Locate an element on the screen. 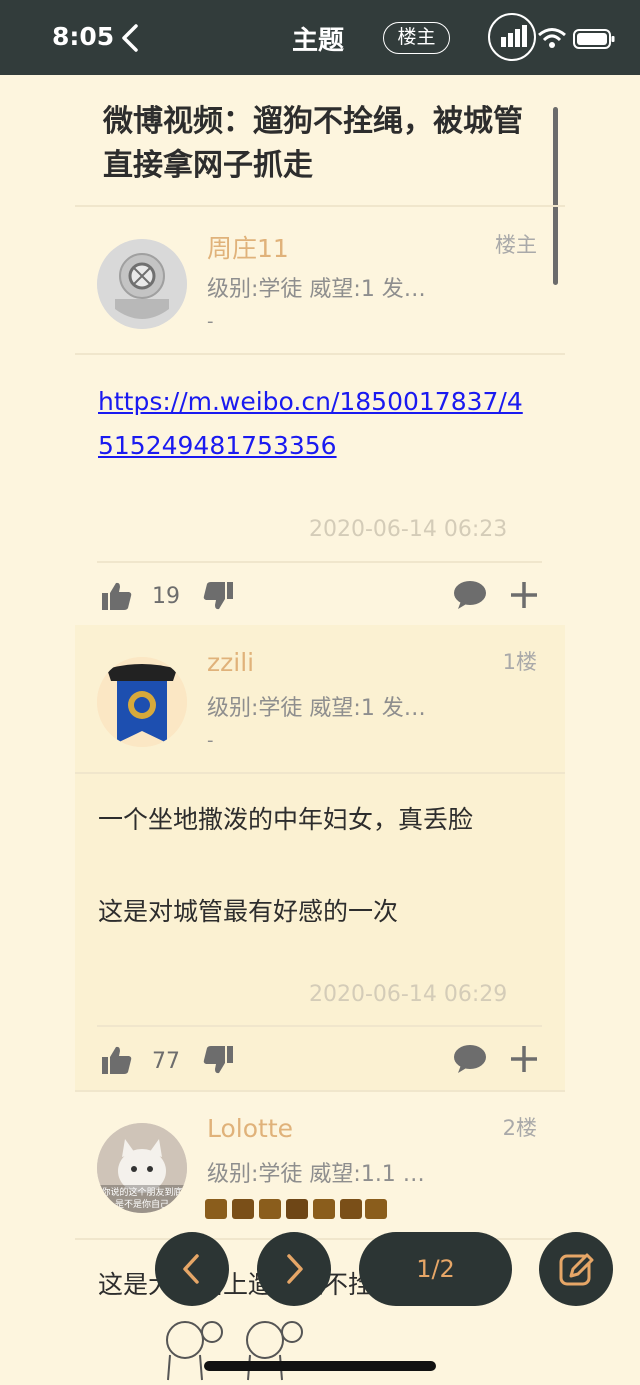 This screenshot has height=1385, width=640. avatar-caption: 你说的这个朋友到底是不是你自己 is located at coordinates (142, 1199).